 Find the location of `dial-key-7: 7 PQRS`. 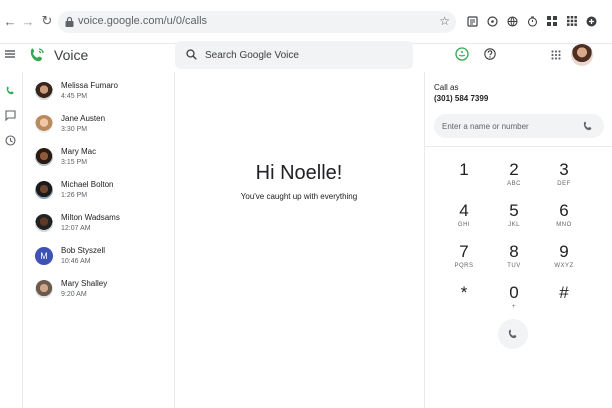

dial-key-7: 7 PQRS is located at coordinates (464, 258).